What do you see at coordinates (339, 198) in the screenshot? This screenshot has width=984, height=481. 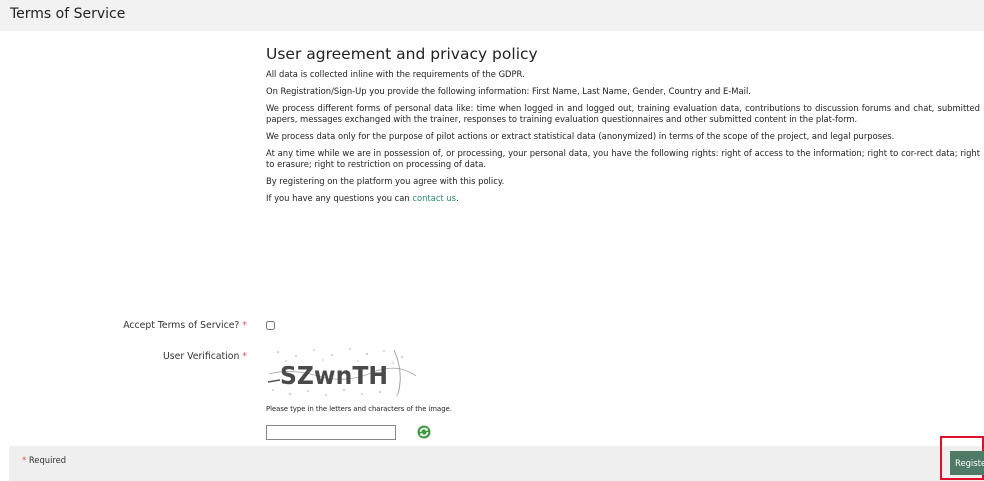 I see `contact-prefix: If you have any questions you can` at bounding box center [339, 198].